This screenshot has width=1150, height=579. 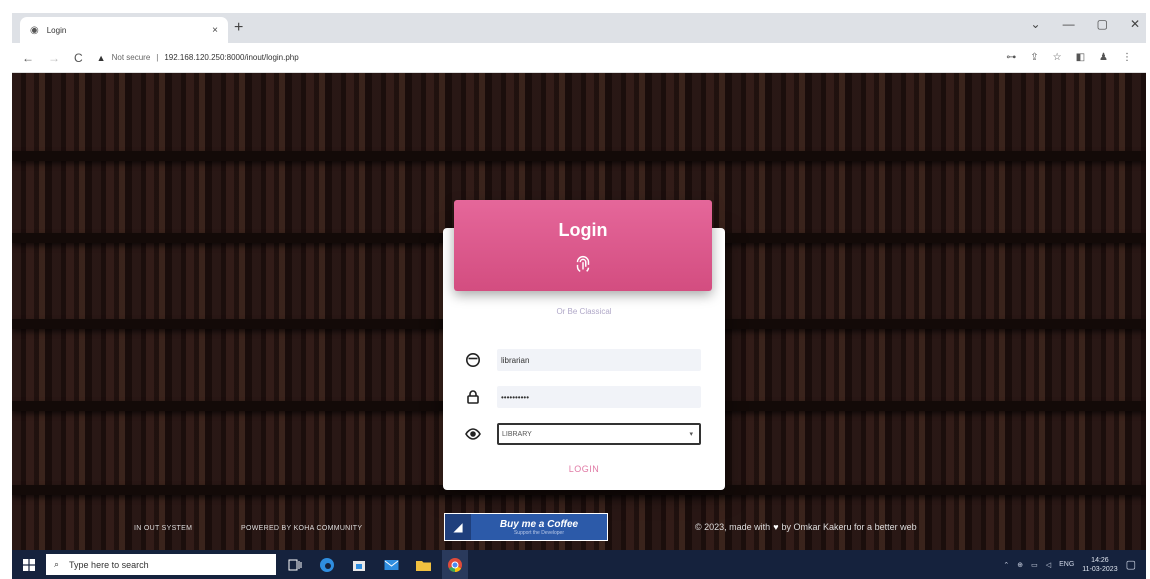 What do you see at coordinates (131, 57) in the screenshot?
I see `security-label: Not secure` at bounding box center [131, 57].